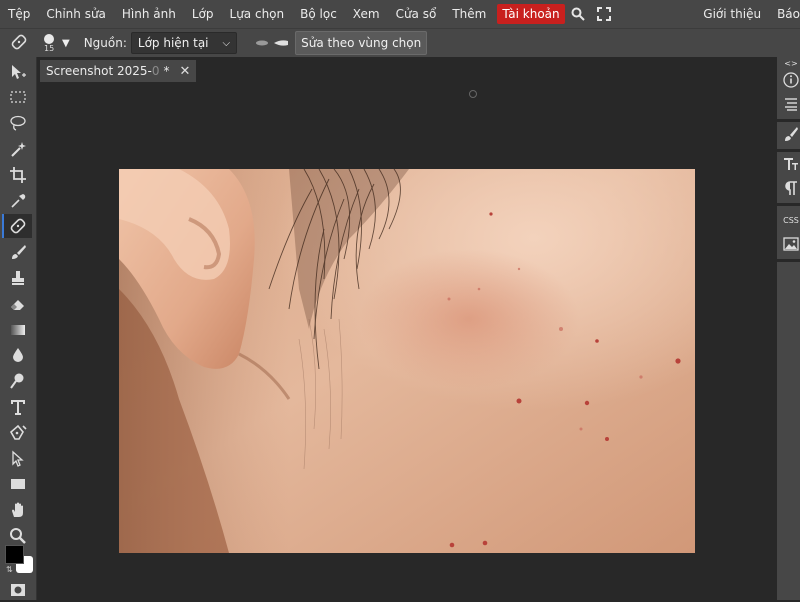  What do you see at coordinates (257, 14) in the screenshot?
I see `menu-select: Lựa chọn` at bounding box center [257, 14].